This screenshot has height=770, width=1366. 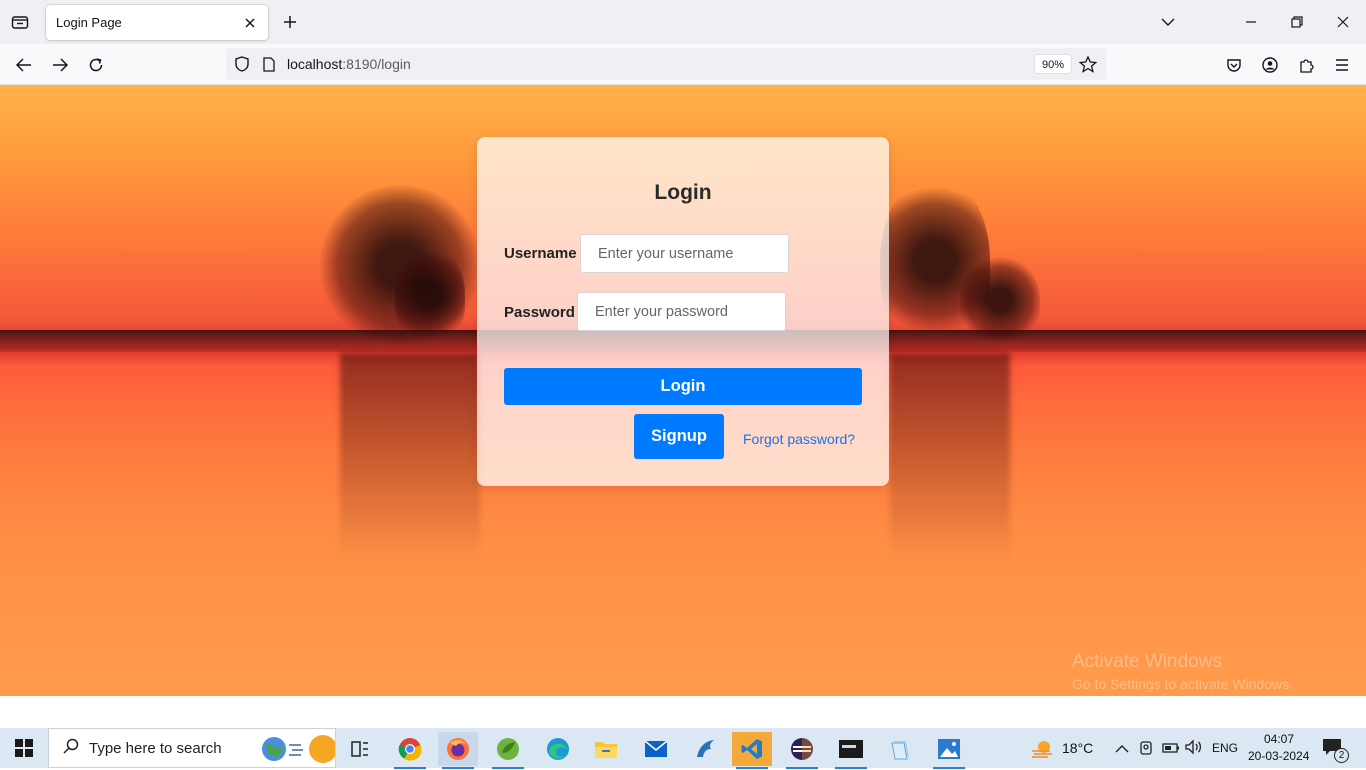 What do you see at coordinates (24, 748) in the screenshot?
I see `windows-start-icon` at bounding box center [24, 748].